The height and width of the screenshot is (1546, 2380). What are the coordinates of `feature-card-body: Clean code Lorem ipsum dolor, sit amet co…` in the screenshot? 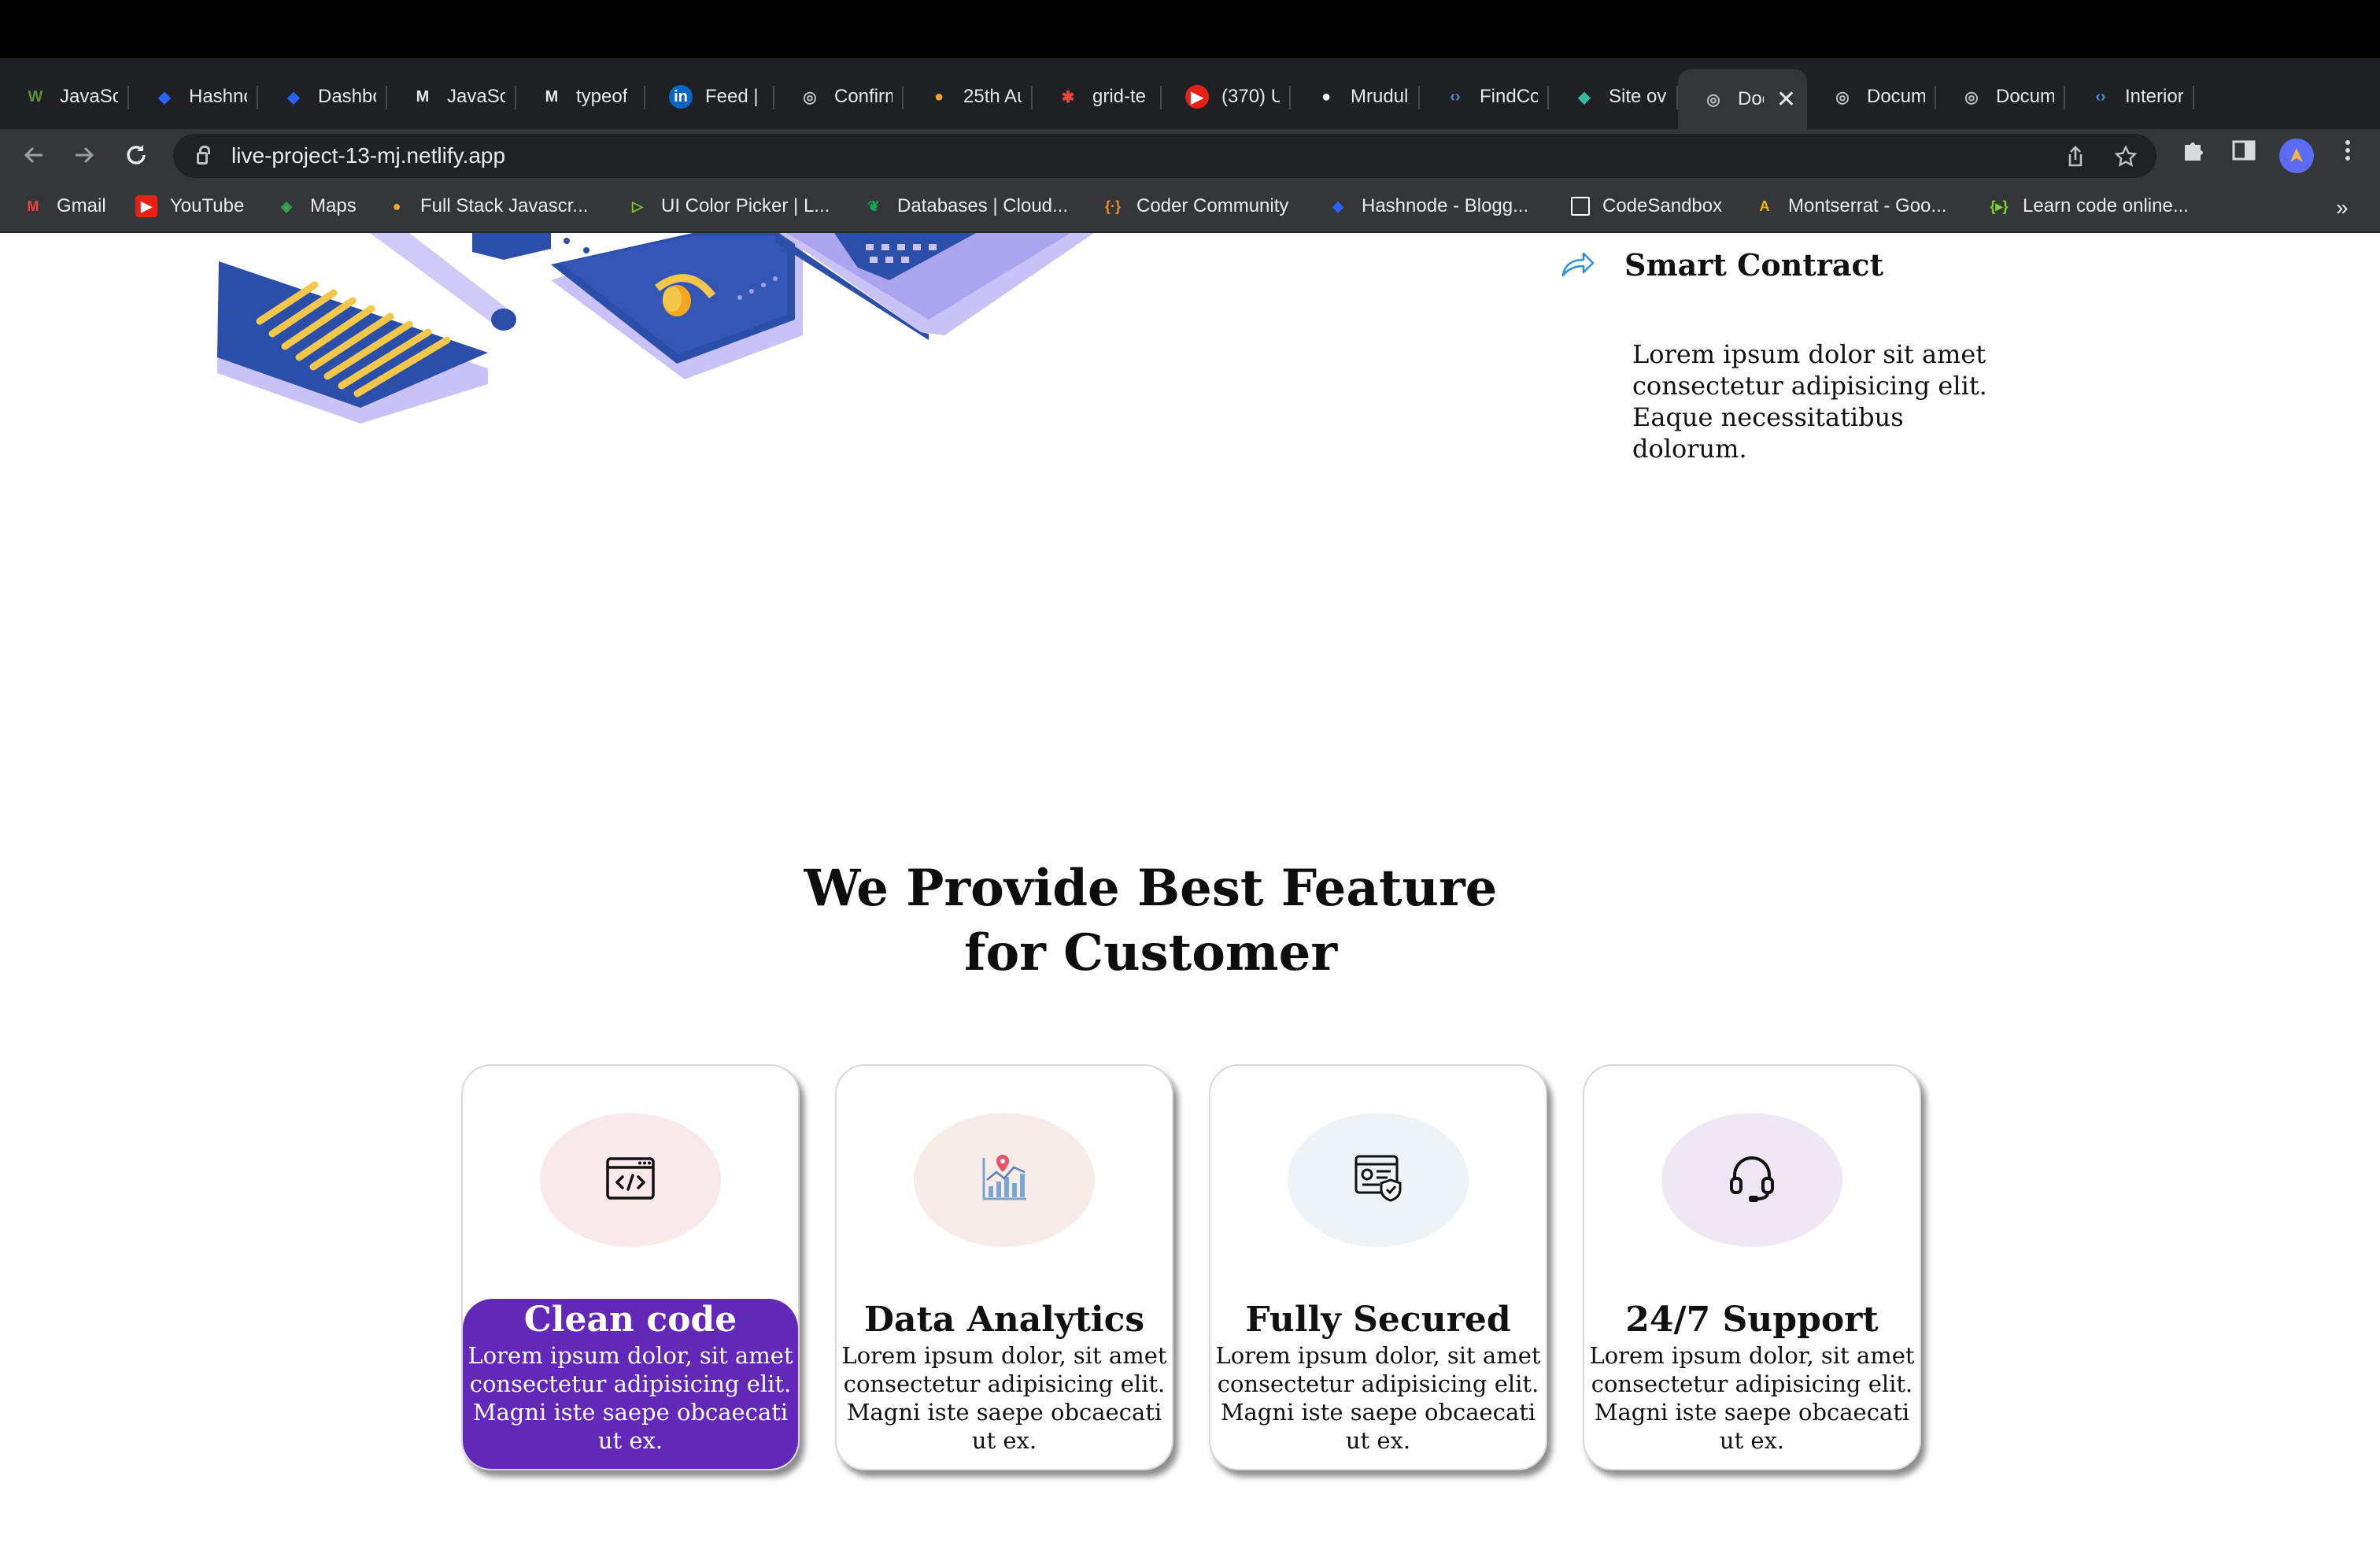 It's located at (630, 1384).